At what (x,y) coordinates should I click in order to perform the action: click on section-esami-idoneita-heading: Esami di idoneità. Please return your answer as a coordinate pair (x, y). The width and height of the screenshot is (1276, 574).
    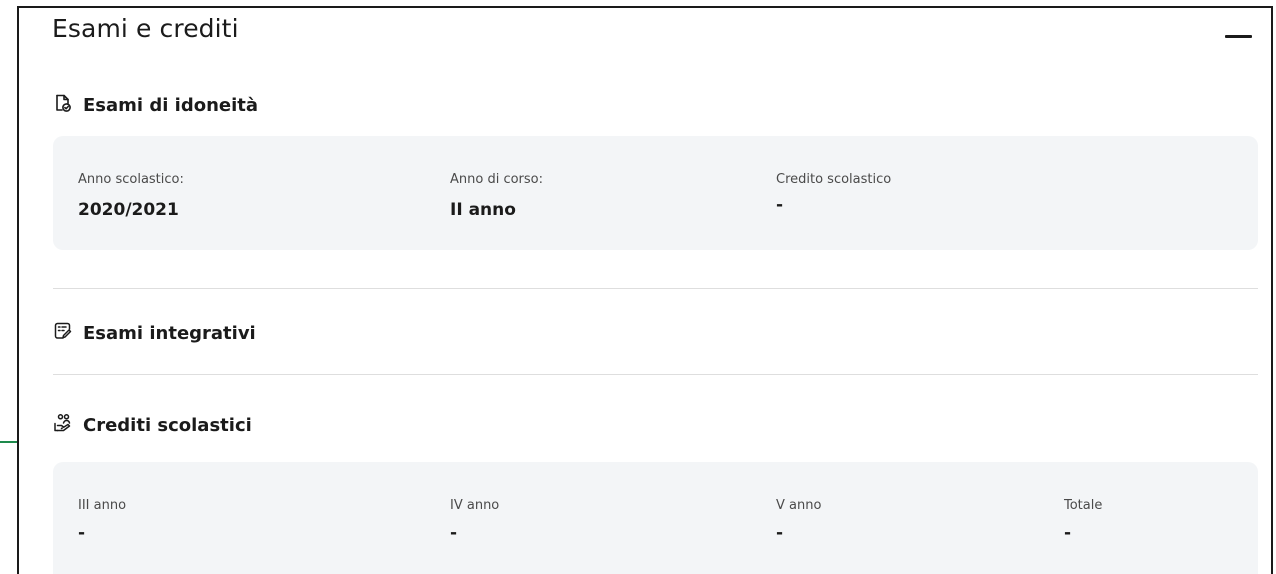
    Looking at the image, I should click on (155, 105).